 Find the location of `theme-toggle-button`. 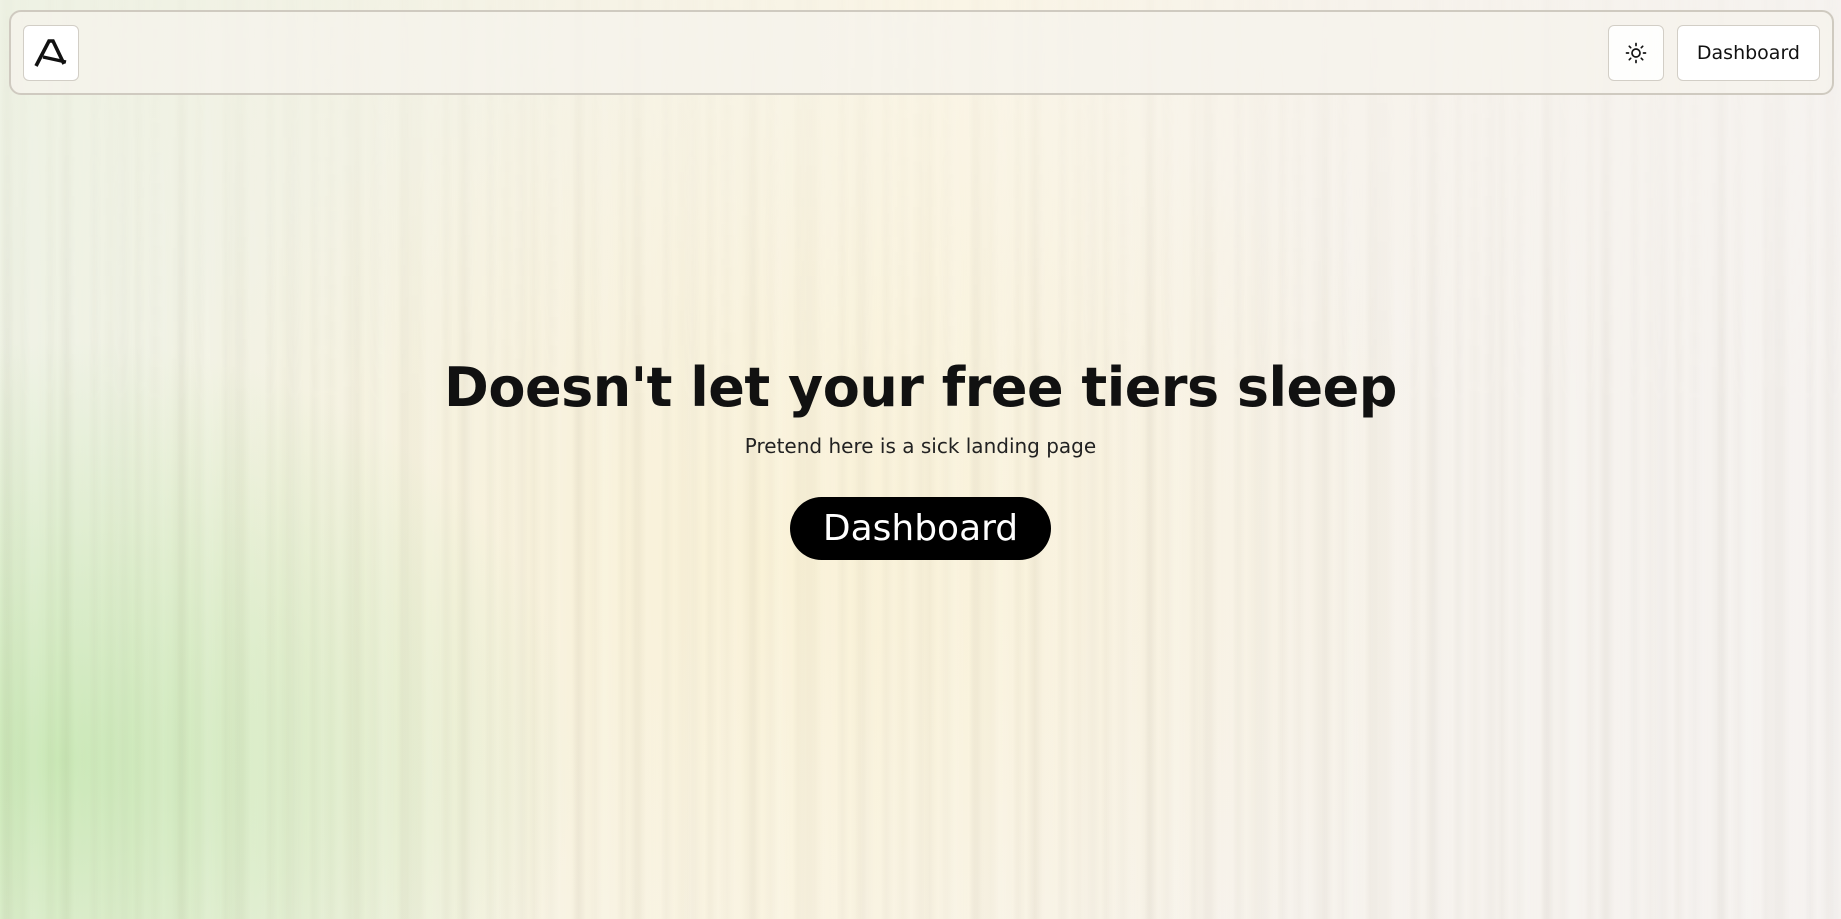

theme-toggle-button is located at coordinates (1635, 52).